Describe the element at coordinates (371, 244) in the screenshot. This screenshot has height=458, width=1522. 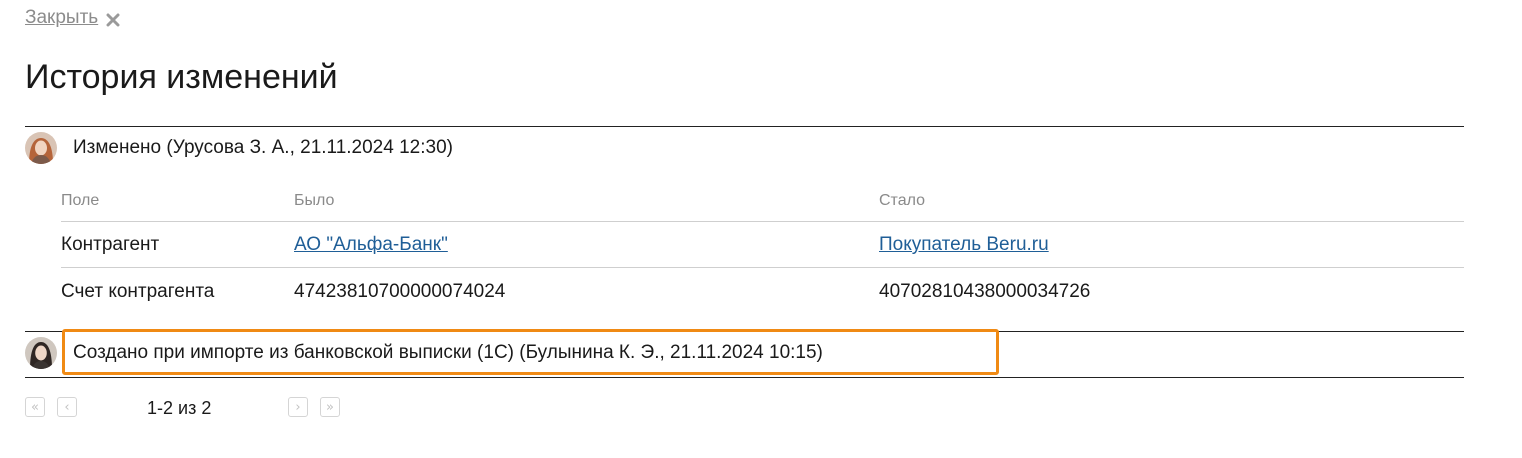
I see `old-value-link: АО "Альфа-Банк"` at that location.